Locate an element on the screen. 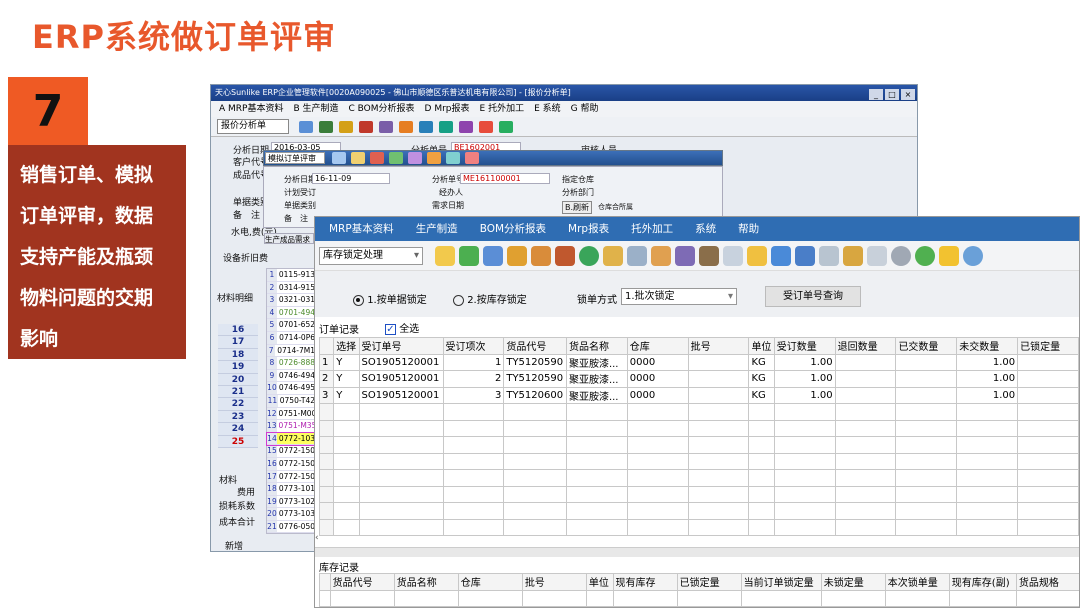 The image size is (1080, 608). lock-icon is located at coordinates (517, 255).